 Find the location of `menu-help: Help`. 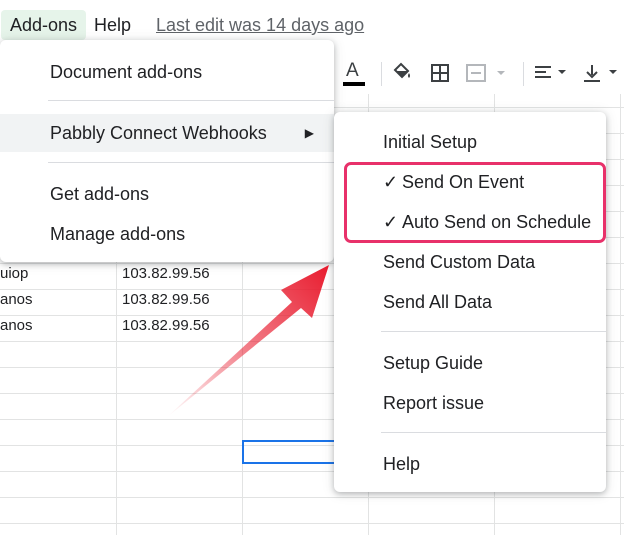

menu-help: Help is located at coordinates (112, 25).